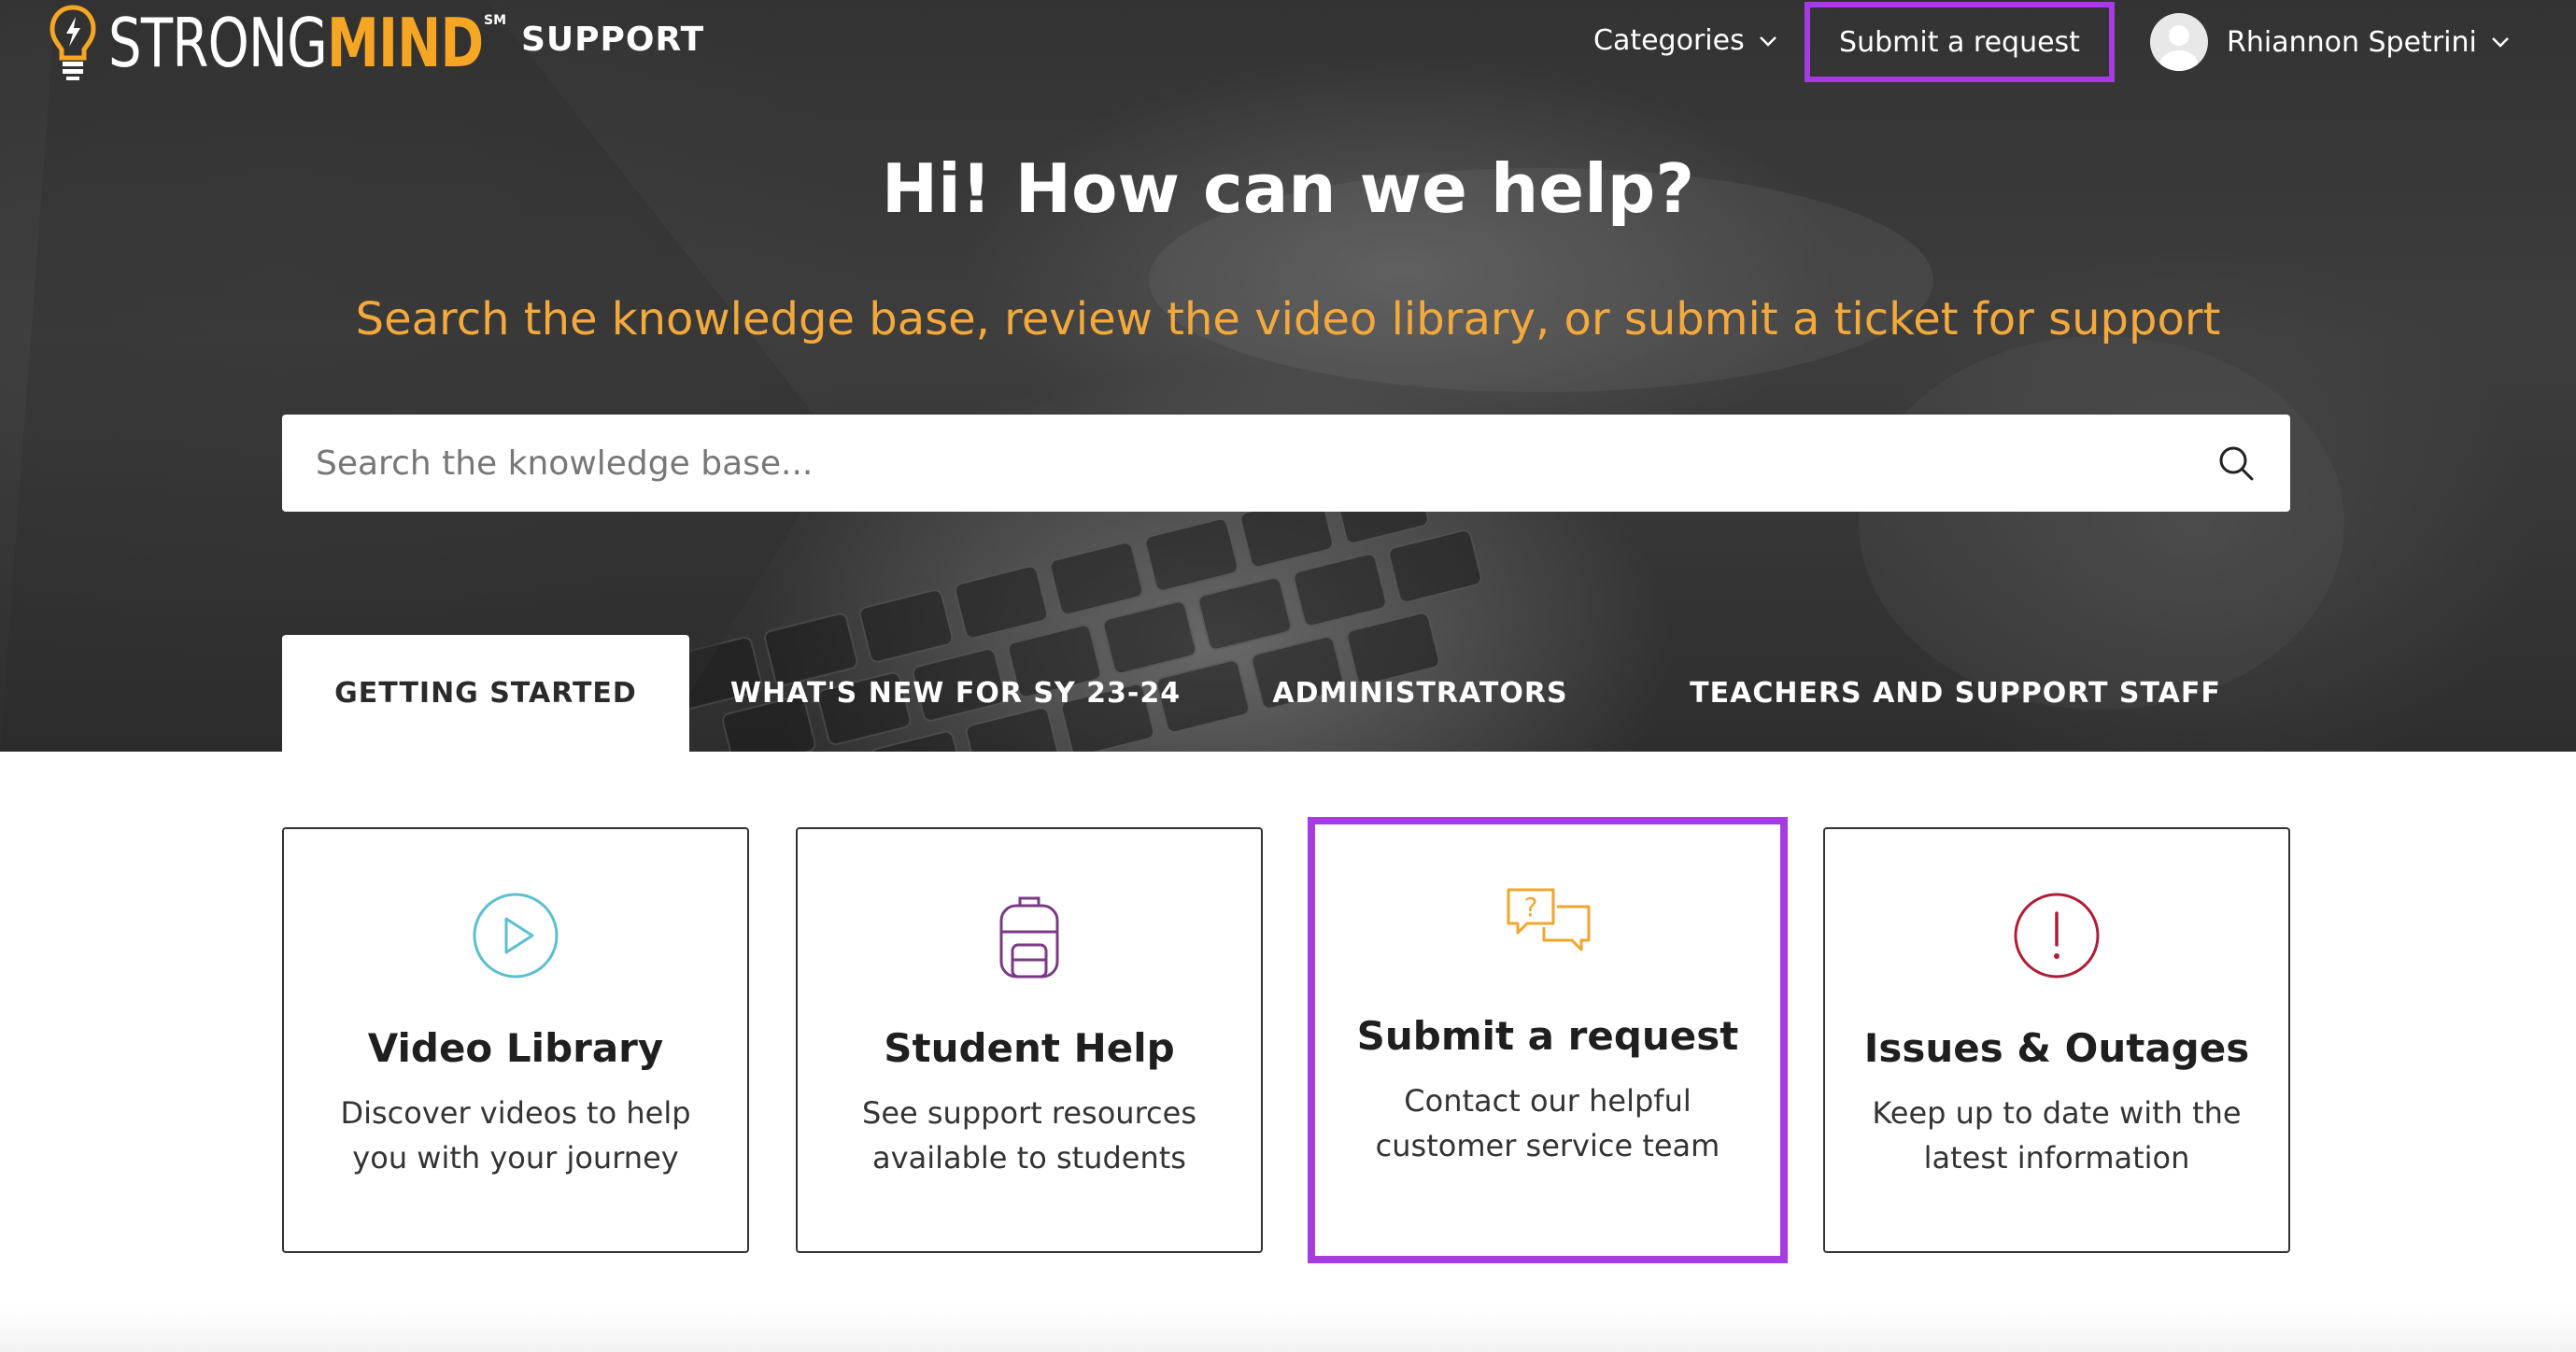  I want to click on categories-dropdown: Categories, so click(1685, 40).